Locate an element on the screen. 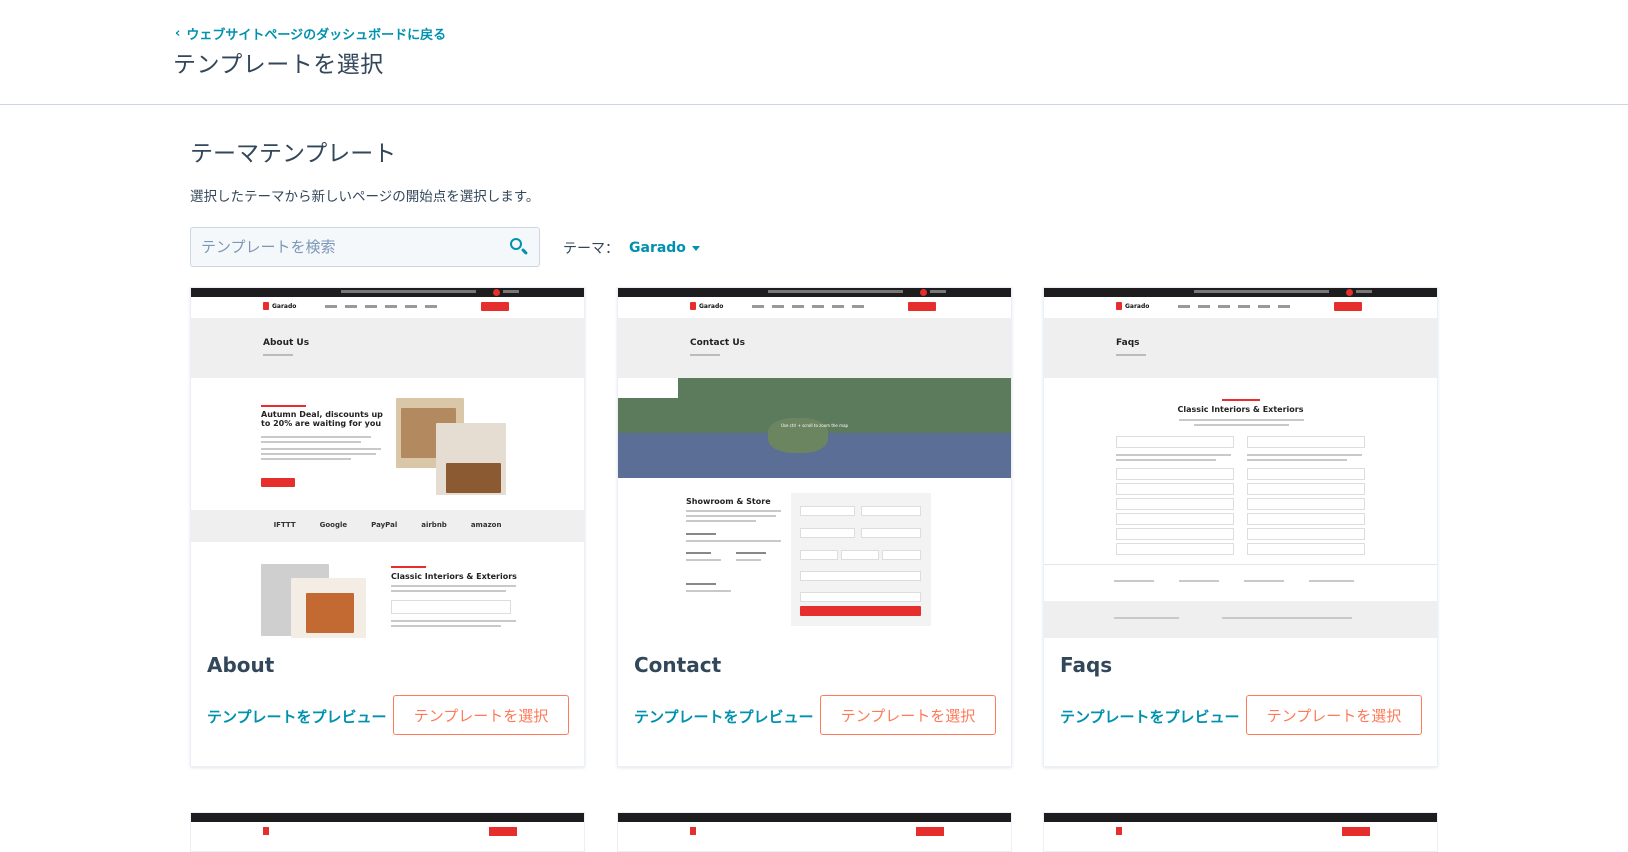  page-header: ‹ ウェブサイトページのダッシュボードに戻る テンプレートを選択 is located at coordinates (814, 52).